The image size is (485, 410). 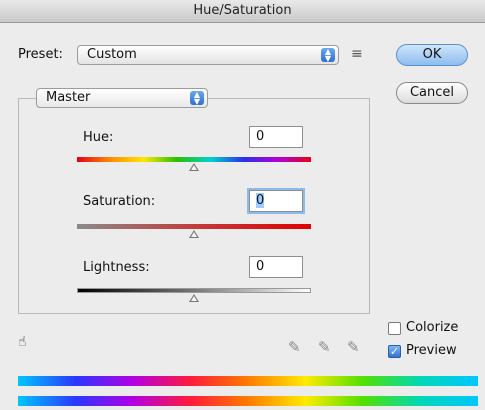 What do you see at coordinates (194, 159) in the screenshot?
I see `hue-slider-track` at bounding box center [194, 159].